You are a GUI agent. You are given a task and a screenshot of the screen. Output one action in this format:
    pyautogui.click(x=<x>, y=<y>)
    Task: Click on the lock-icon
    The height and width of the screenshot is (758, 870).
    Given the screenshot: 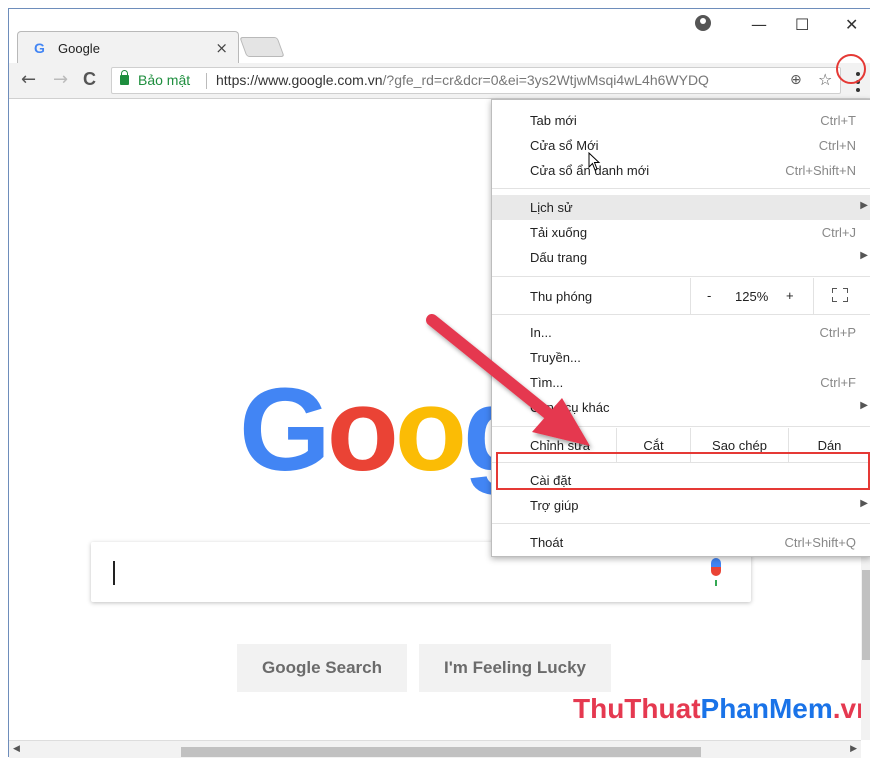 What is the action you would take?
    pyautogui.click(x=124, y=77)
    